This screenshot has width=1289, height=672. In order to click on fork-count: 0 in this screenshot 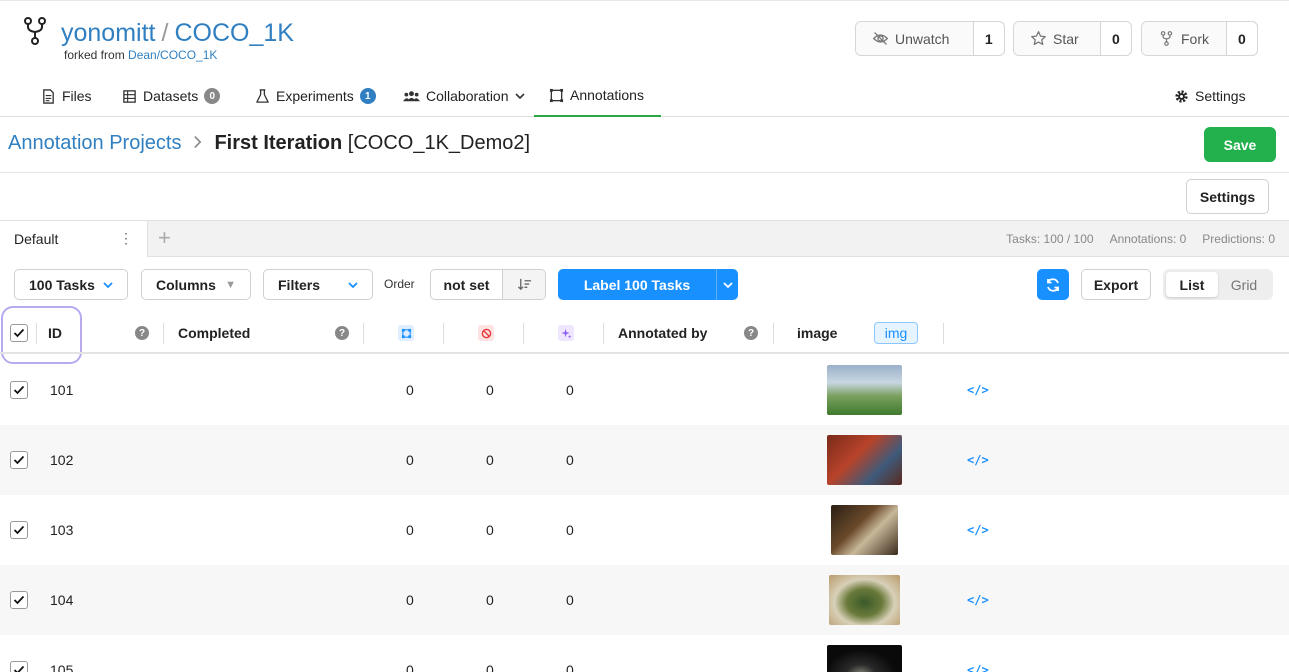, I will do `click(1241, 38)`.